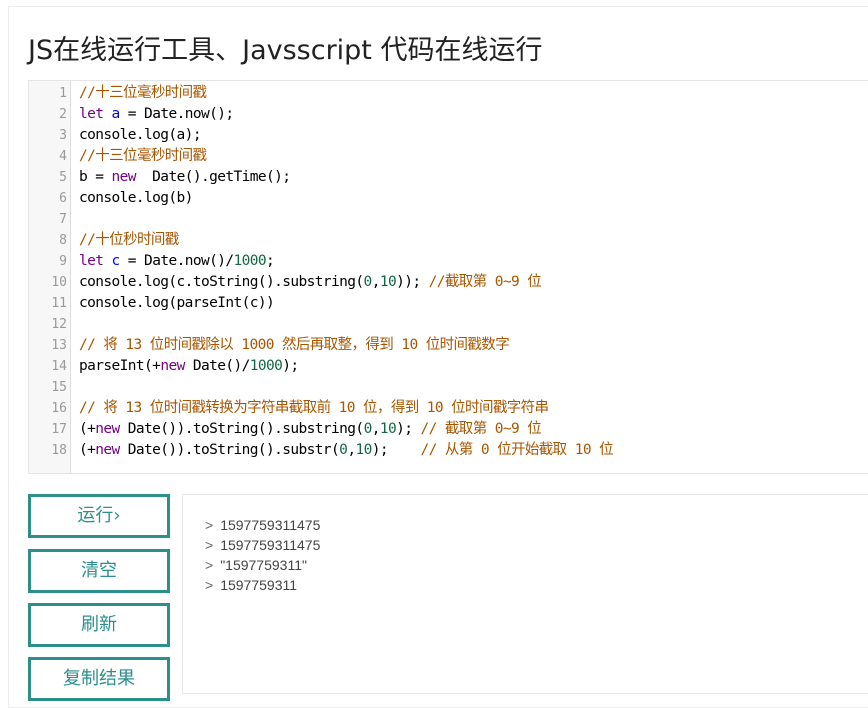 This screenshot has height=708, width=868. I want to click on page-title: JS在线运行工具、Javsscript 代码在线运行, so click(285, 50).